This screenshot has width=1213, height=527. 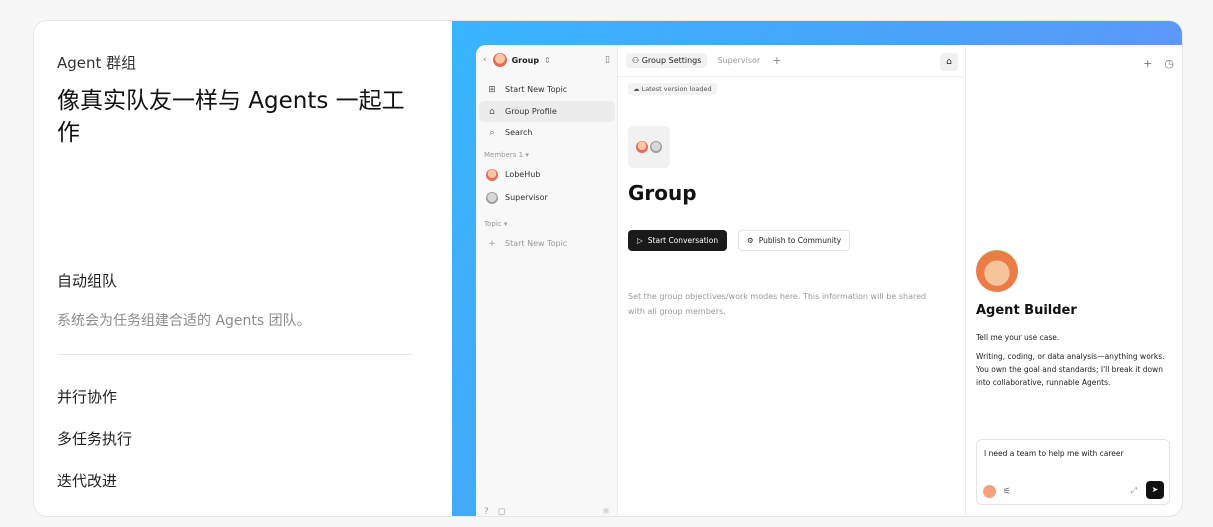 I want to click on agent-builder-title: Agent Builder, so click(x=1026, y=310).